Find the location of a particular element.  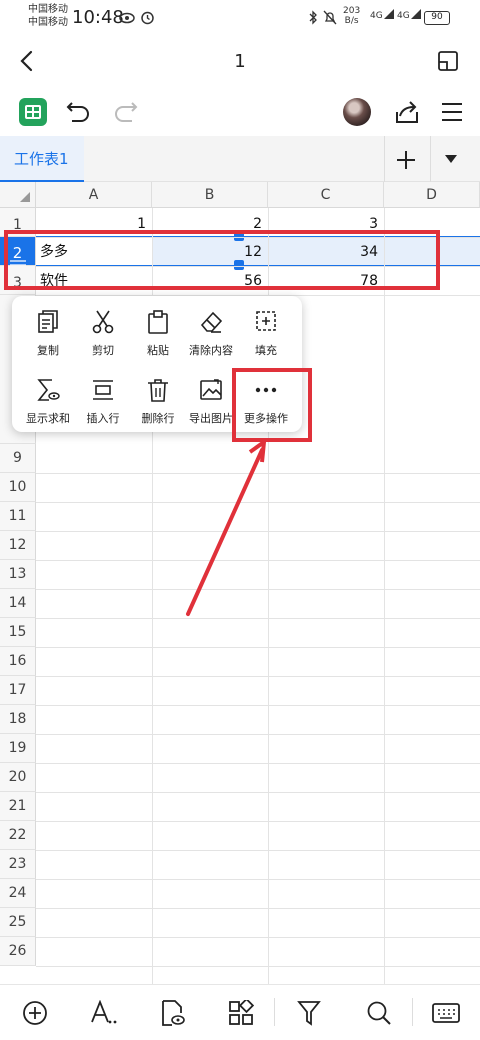

copy-icon is located at coordinates (48, 321).